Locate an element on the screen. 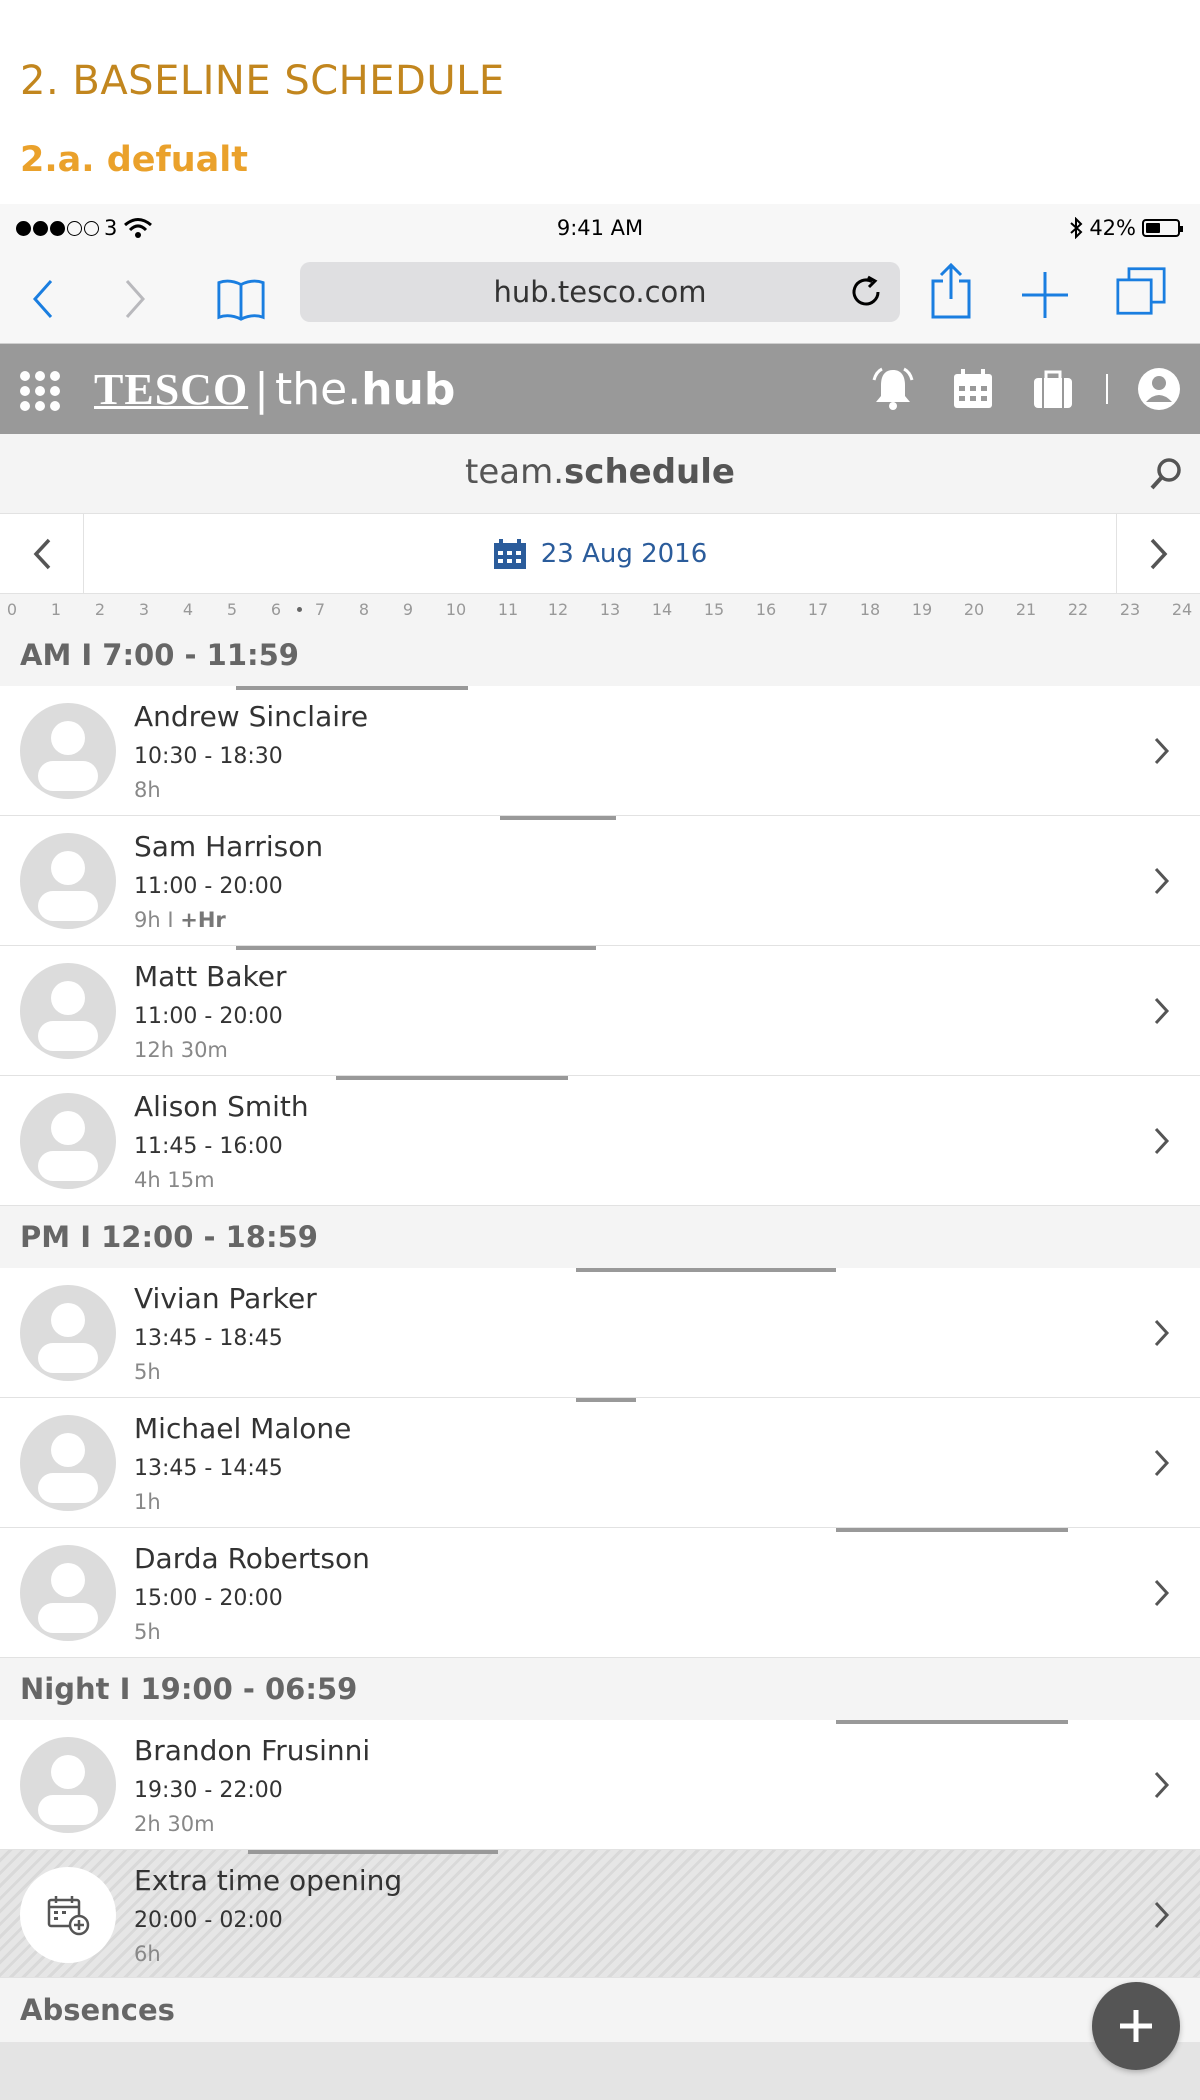  shift-time: 13:45 - 18:45 is located at coordinates (208, 1338).